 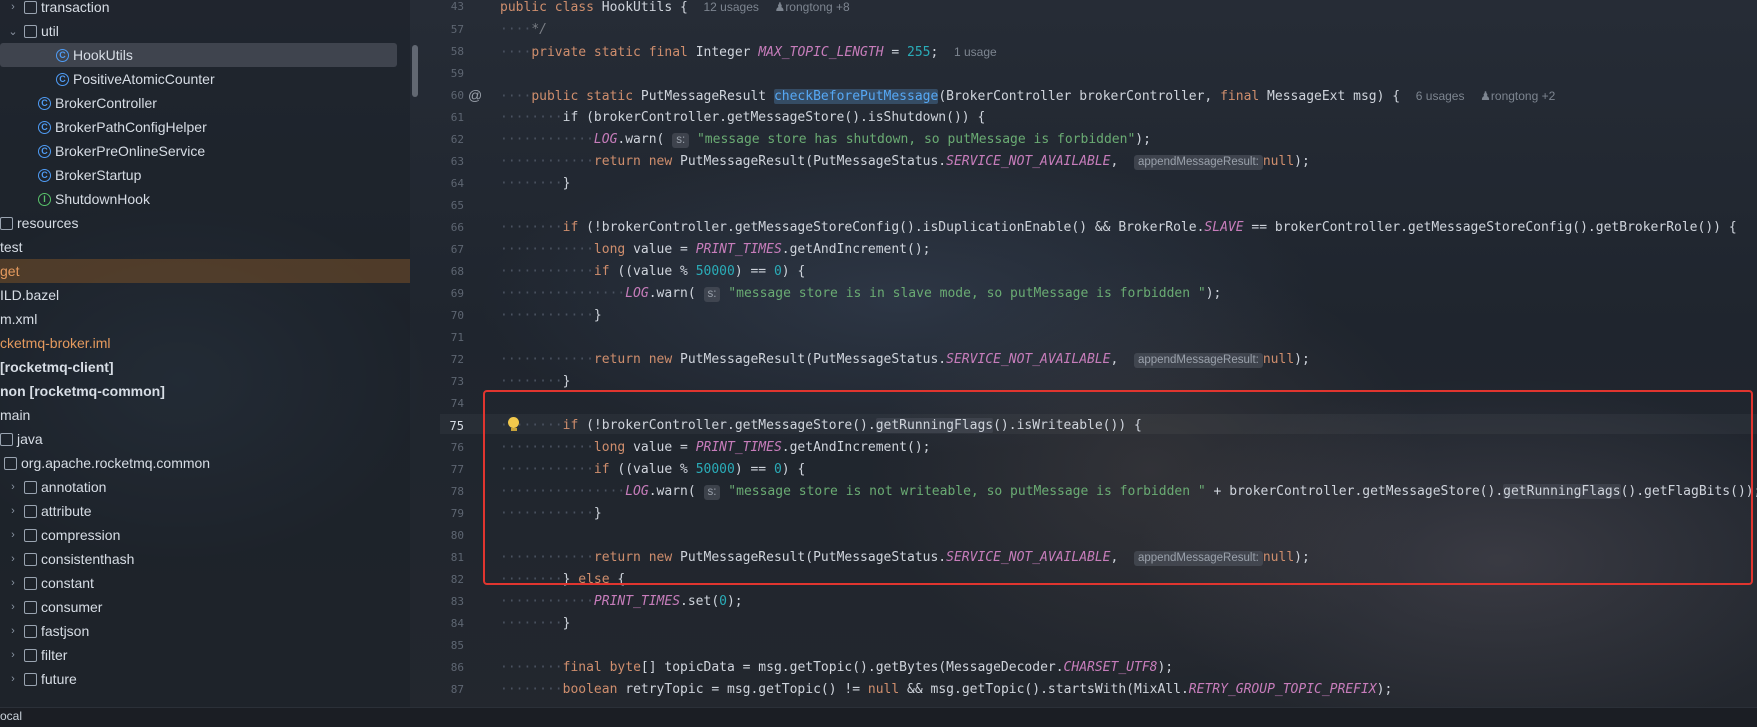 What do you see at coordinates (205, 631) in the screenshot?
I see `tree-item: › fastjson` at bounding box center [205, 631].